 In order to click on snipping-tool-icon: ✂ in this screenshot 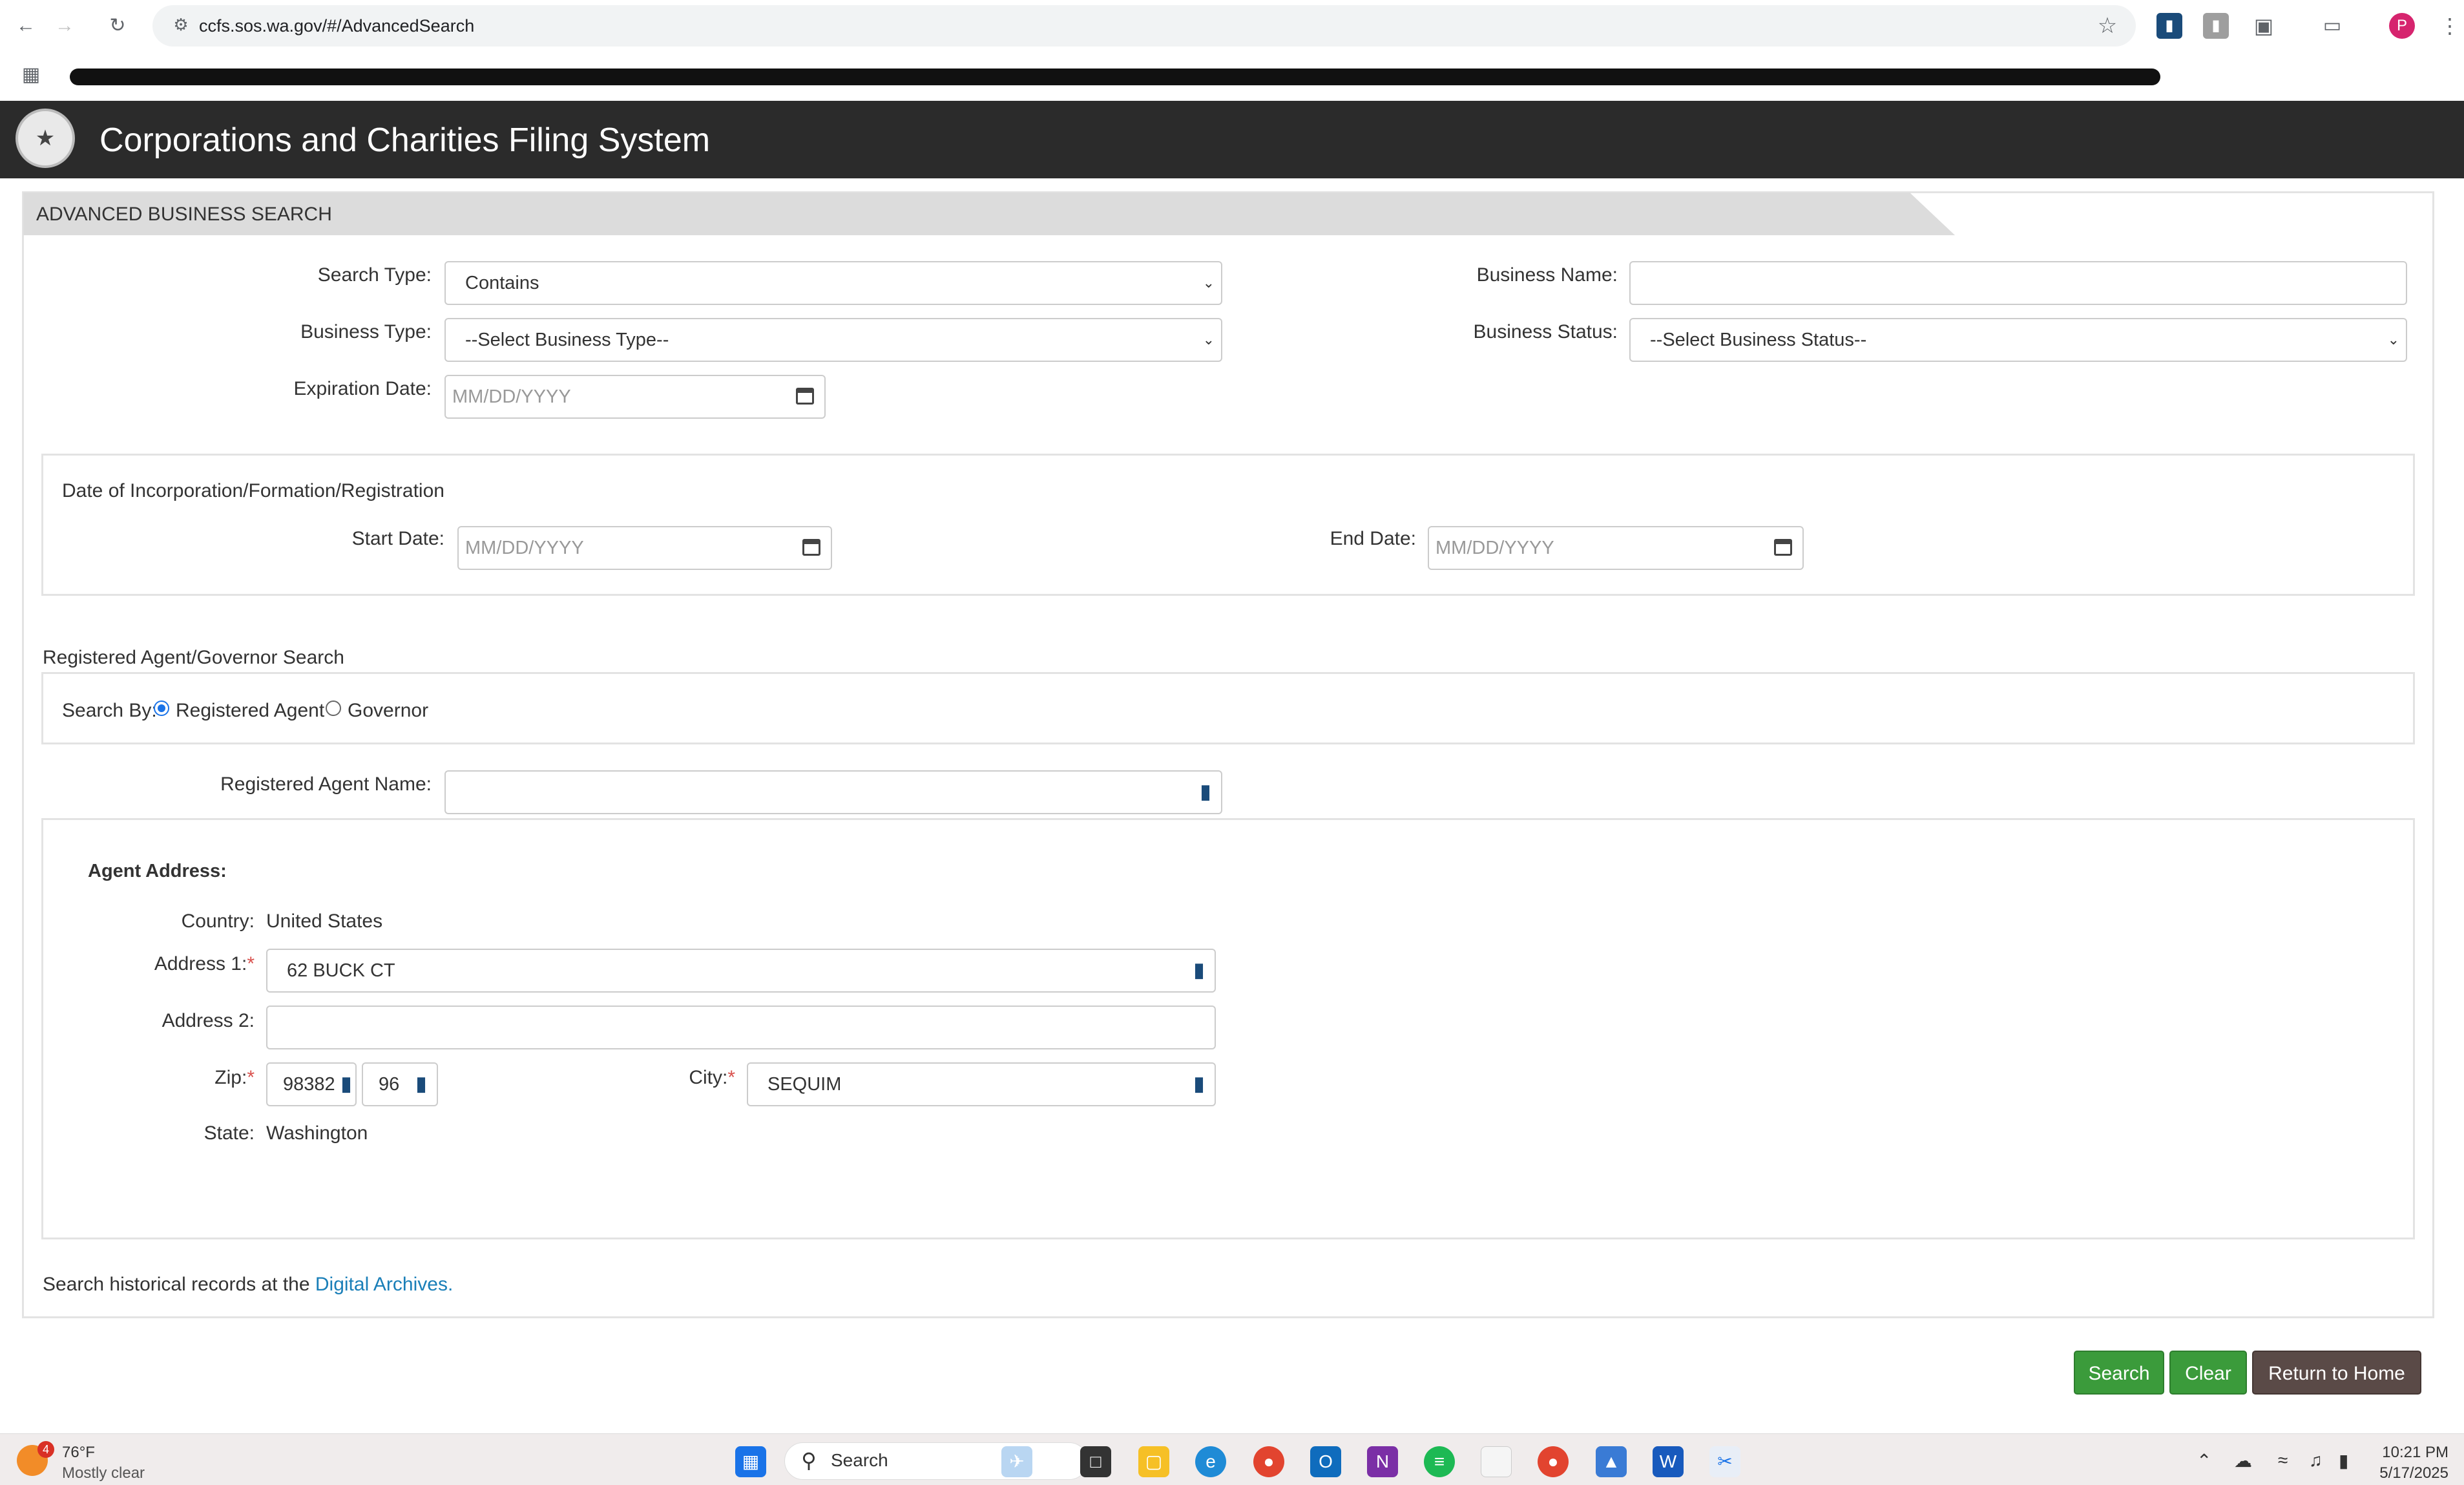, I will do `click(1725, 1461)`.